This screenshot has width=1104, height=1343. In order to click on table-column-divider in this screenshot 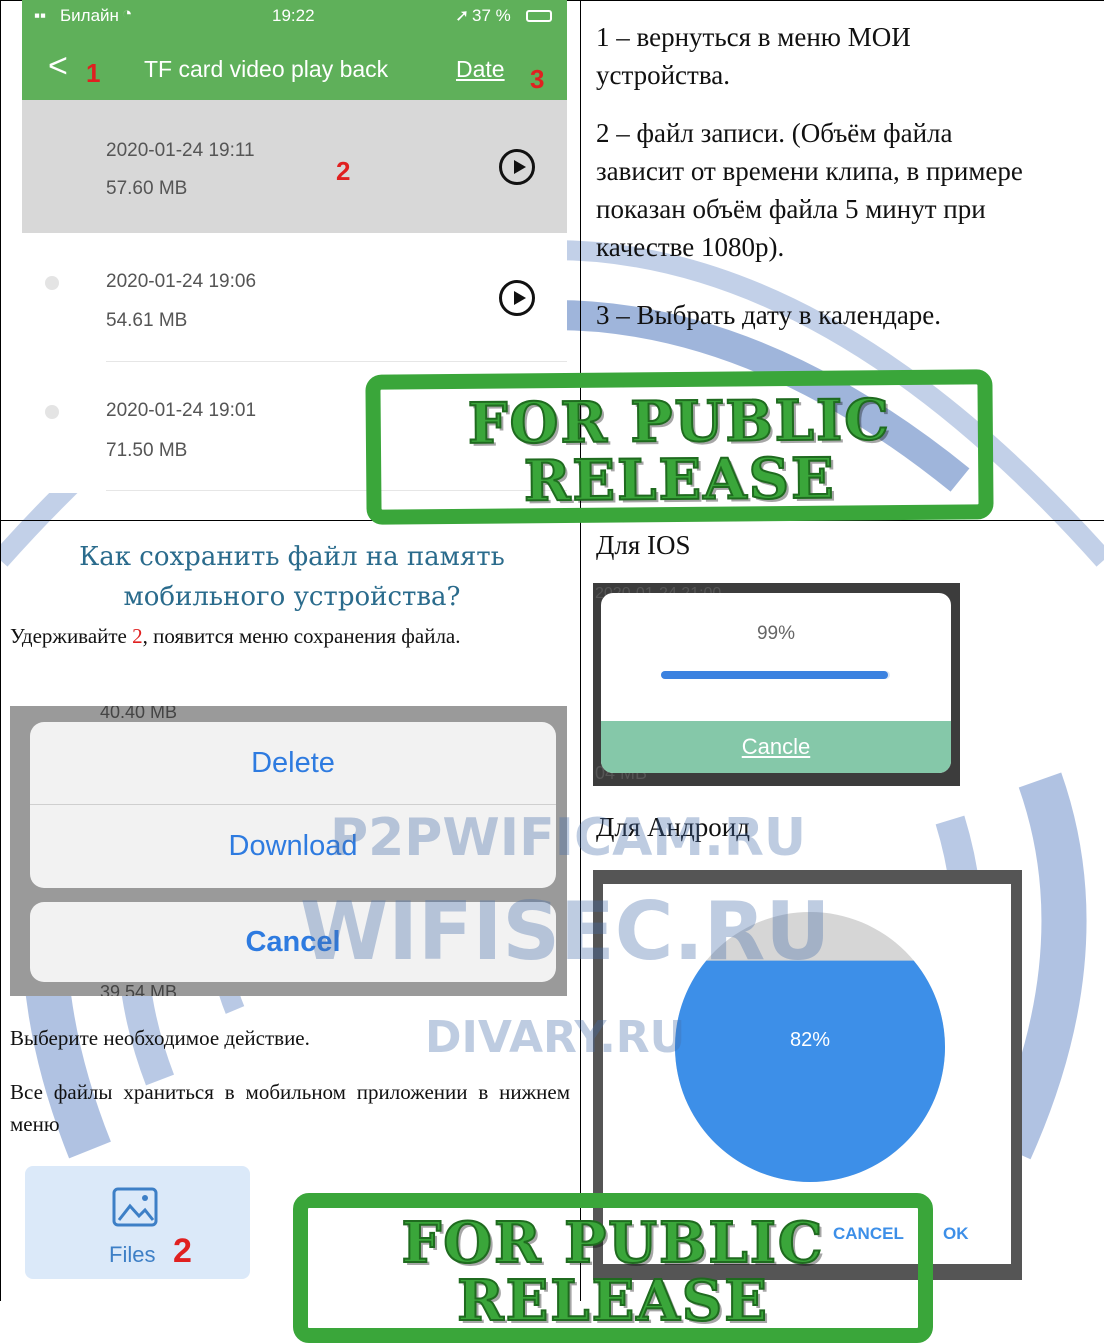, I will do `click(580, 650)`.